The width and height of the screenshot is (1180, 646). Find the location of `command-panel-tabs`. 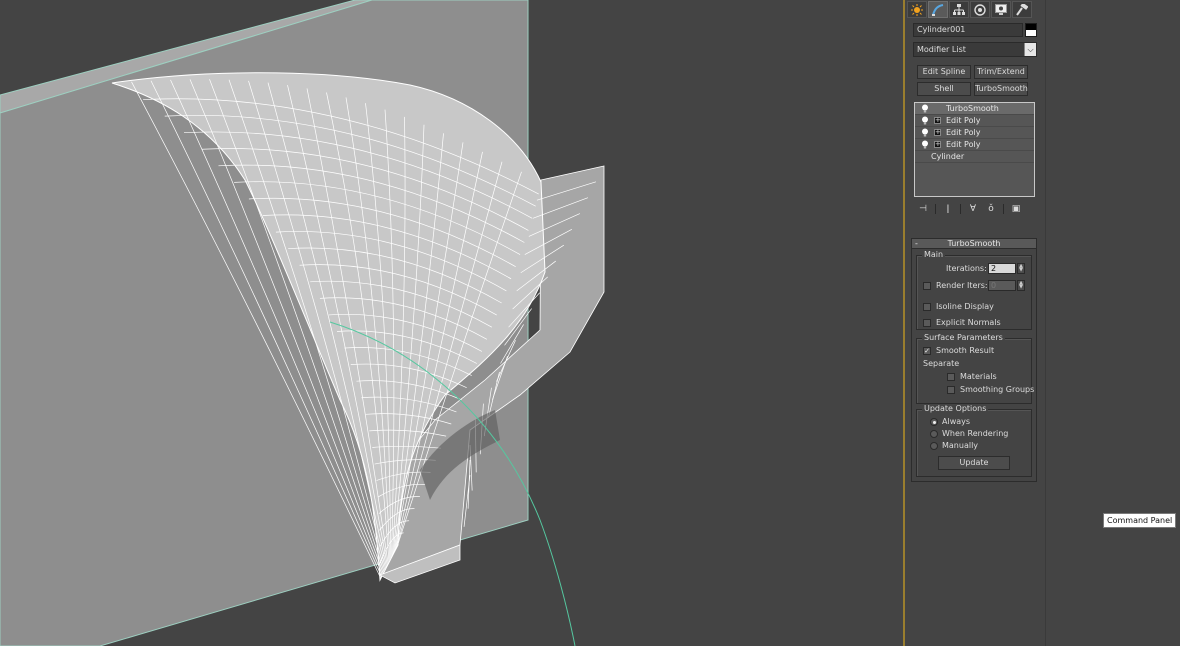

command-panel-tabs is located at coordinates (975, 10).